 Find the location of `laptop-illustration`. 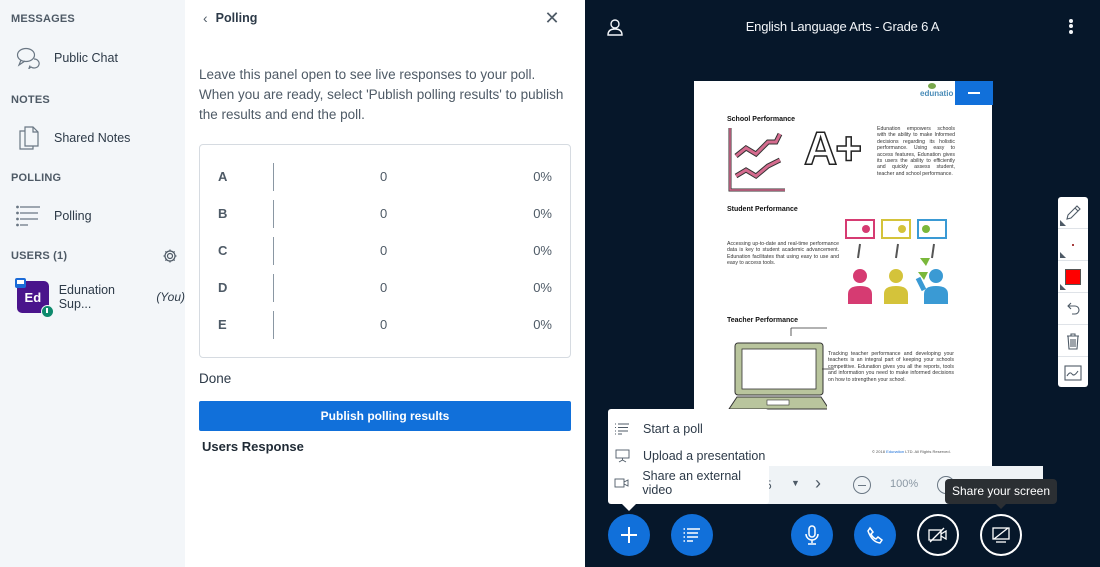

laptop-illustration is located at coordinates (777, 368).